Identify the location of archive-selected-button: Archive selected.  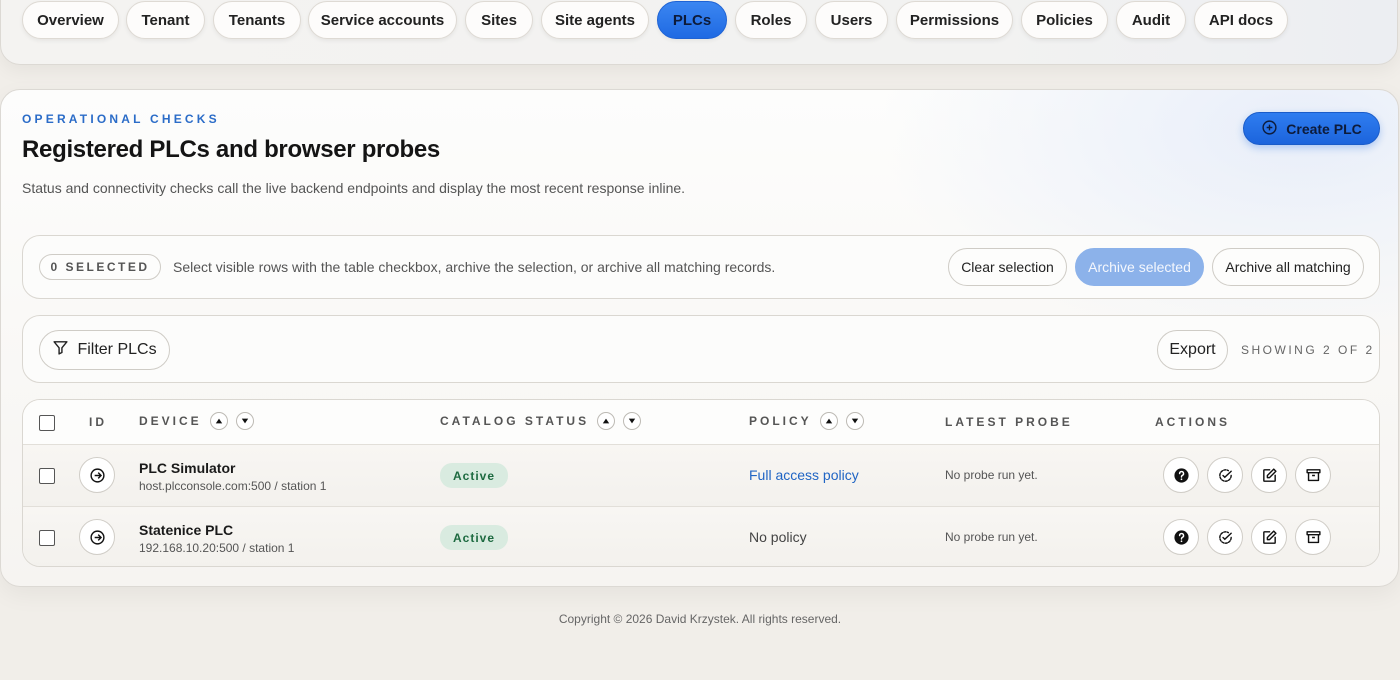
(1139, 267).